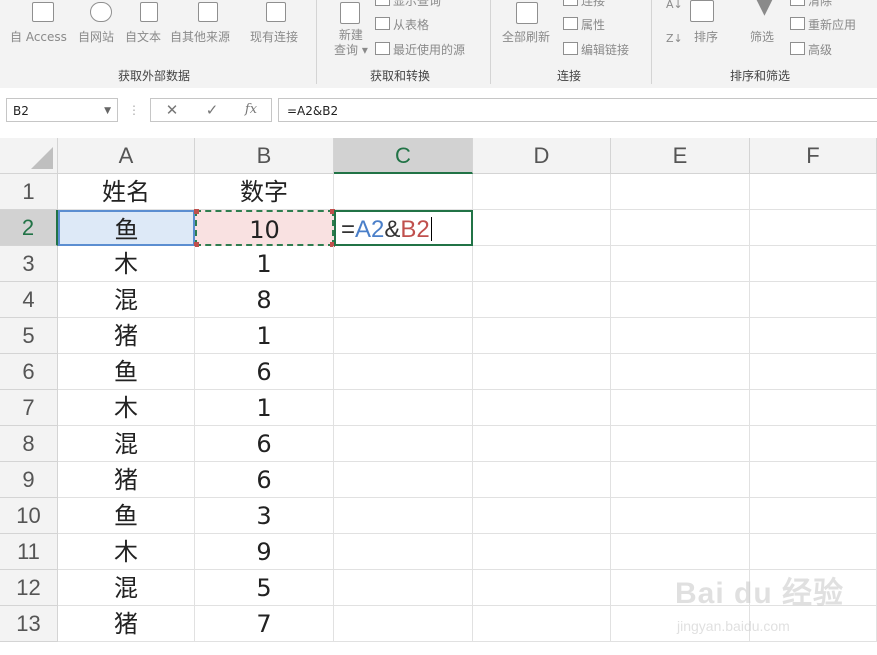  Describe the element at coordinates (403, 372) in the screenshot. I see `cell-c6` at that location.